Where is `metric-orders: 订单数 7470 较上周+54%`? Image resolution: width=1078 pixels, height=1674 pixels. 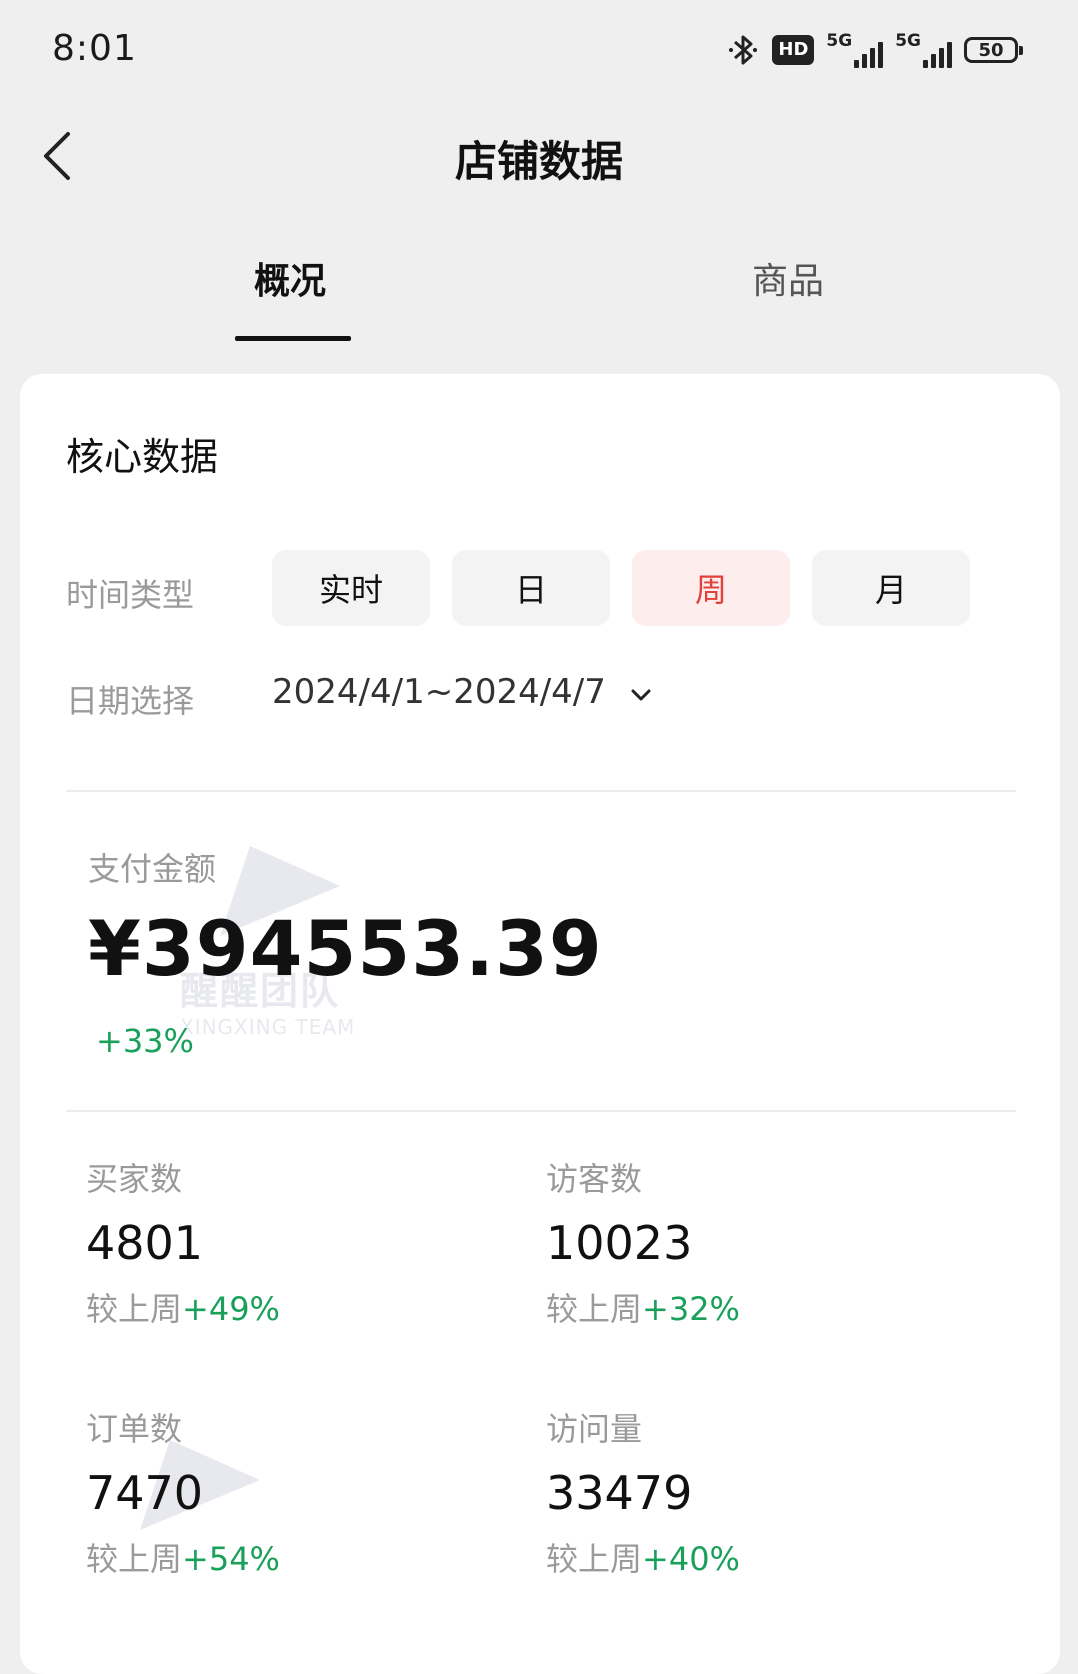
metric-orders: 订单数 7470 较上周+54% is located at coordinates (296, 1492).